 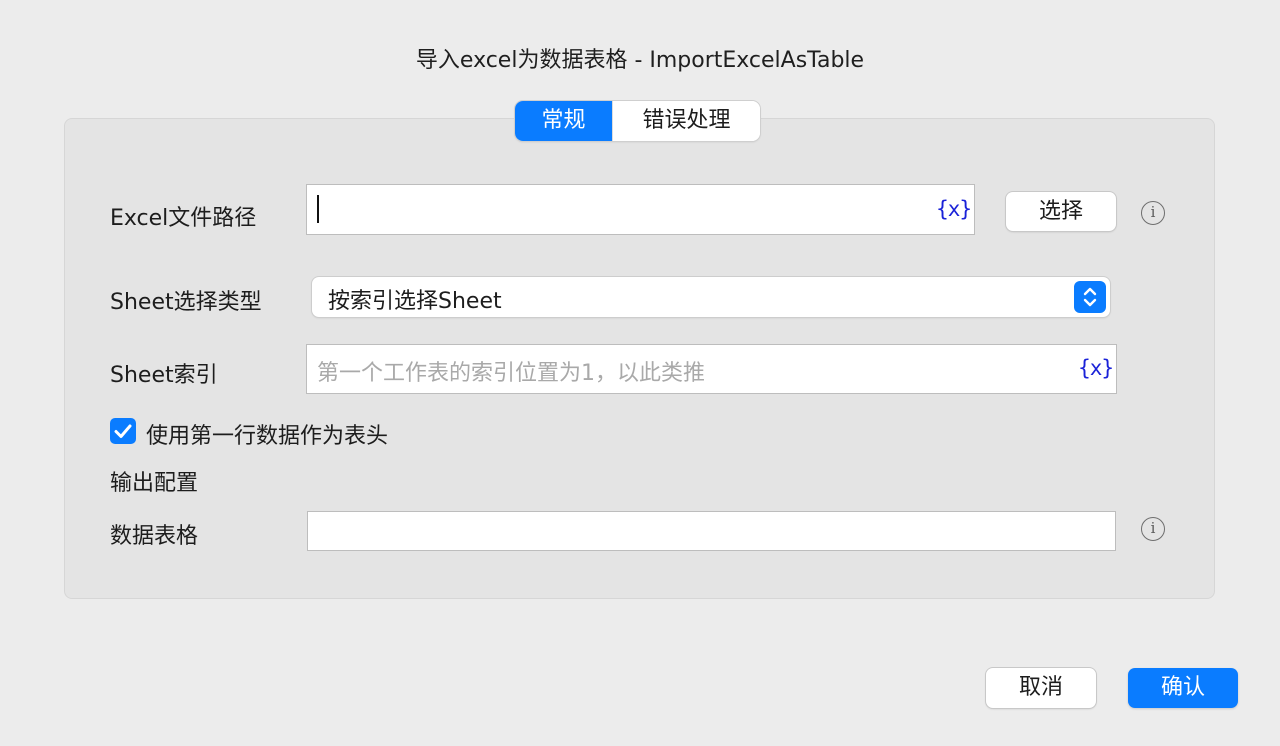 I want to click on checkmark-icon, so click(x=123, y=431).